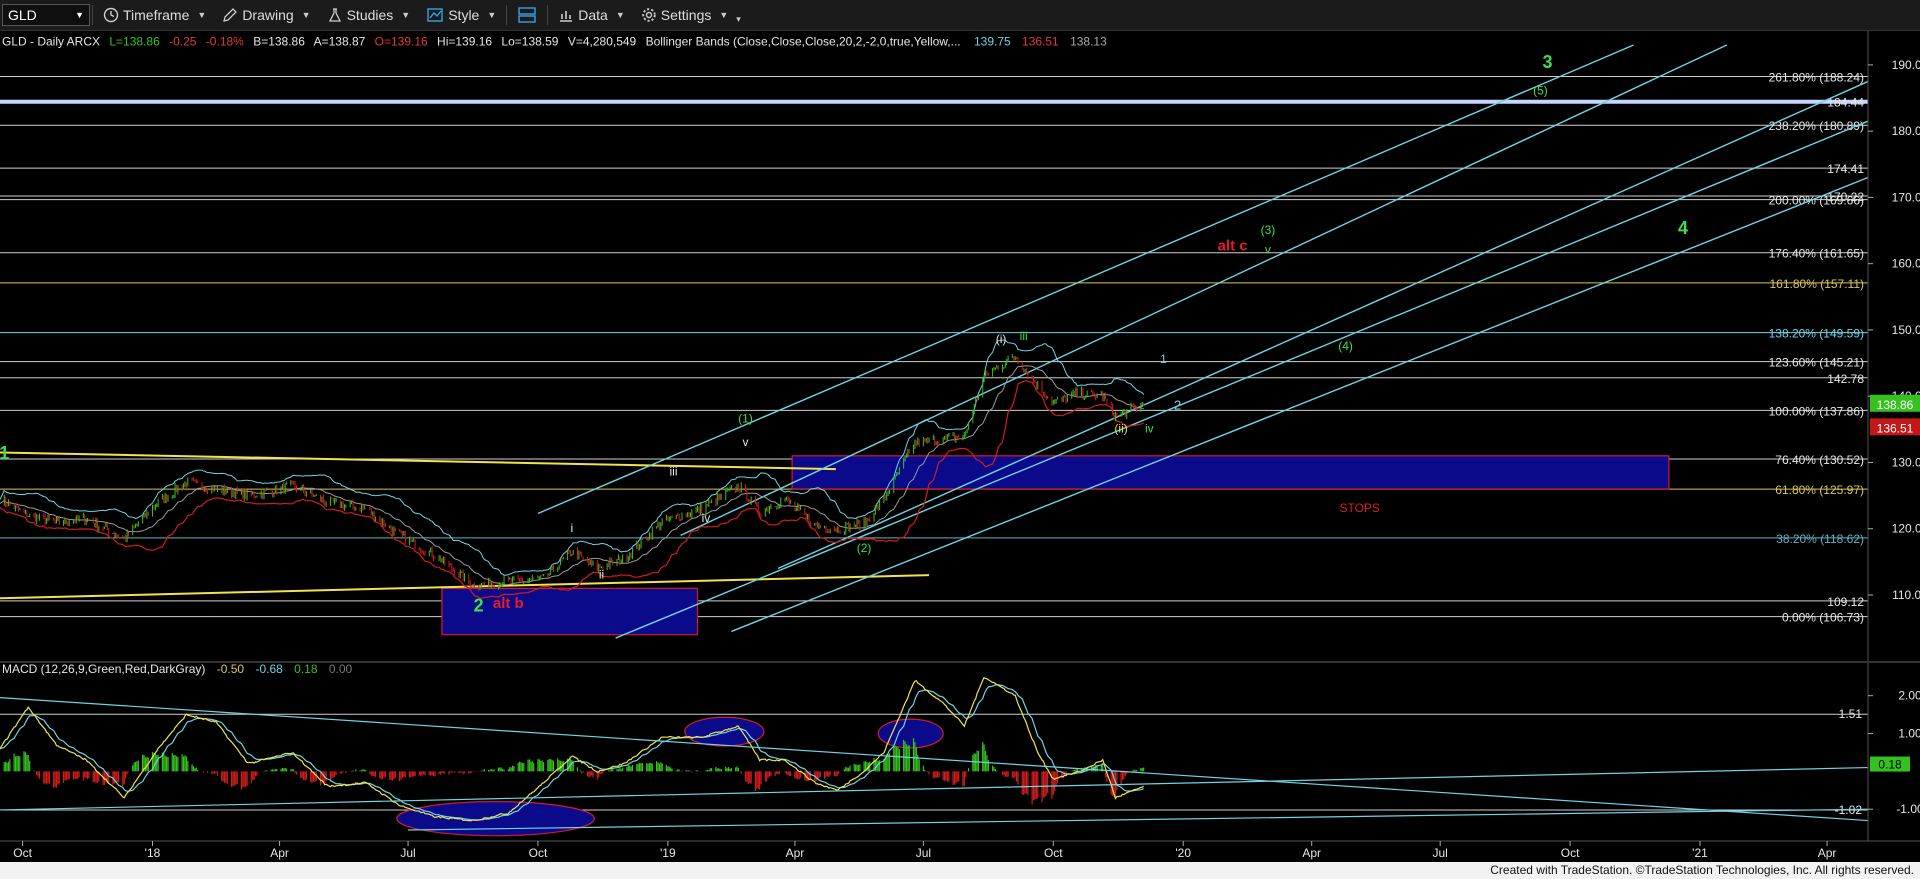  Describe the element at coordinates (508, 603) in the screenshot. I see `wave-label: alt b` at that location.